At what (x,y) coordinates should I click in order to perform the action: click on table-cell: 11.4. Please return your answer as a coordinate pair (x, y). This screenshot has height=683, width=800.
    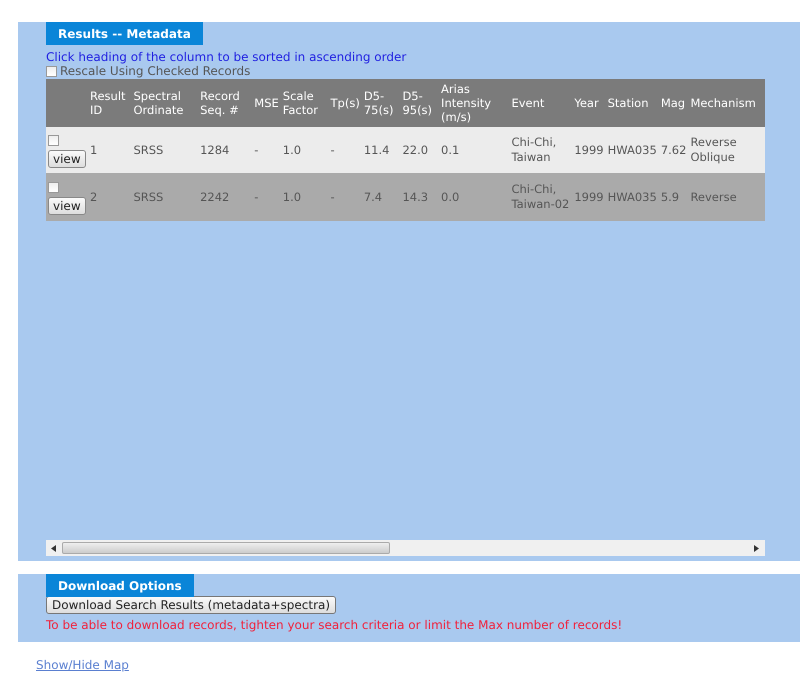
    Looking at the image, I should click on (381, 150).